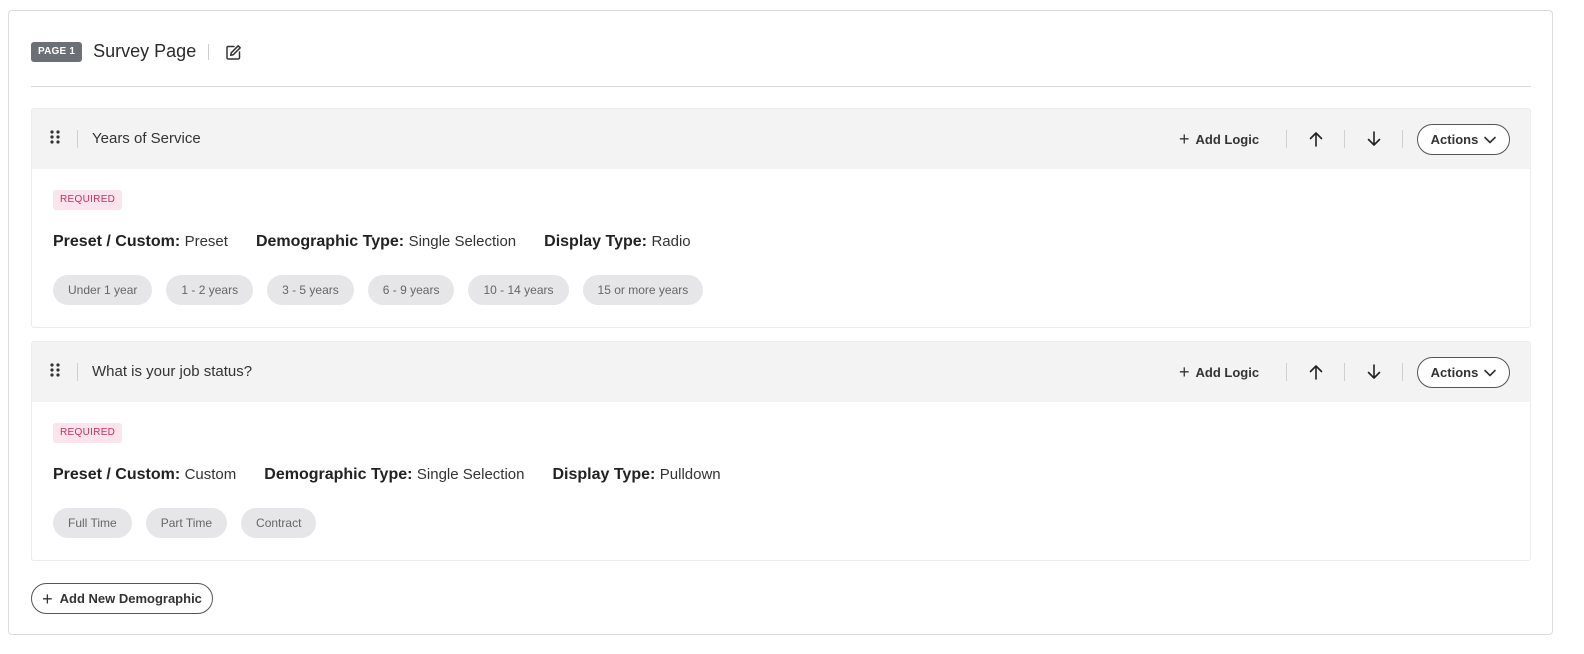  What do you see at coordinates (146, 138) in the screenshot?
I see `demographic-title: Years of Service` at bounding box center [146, 138].